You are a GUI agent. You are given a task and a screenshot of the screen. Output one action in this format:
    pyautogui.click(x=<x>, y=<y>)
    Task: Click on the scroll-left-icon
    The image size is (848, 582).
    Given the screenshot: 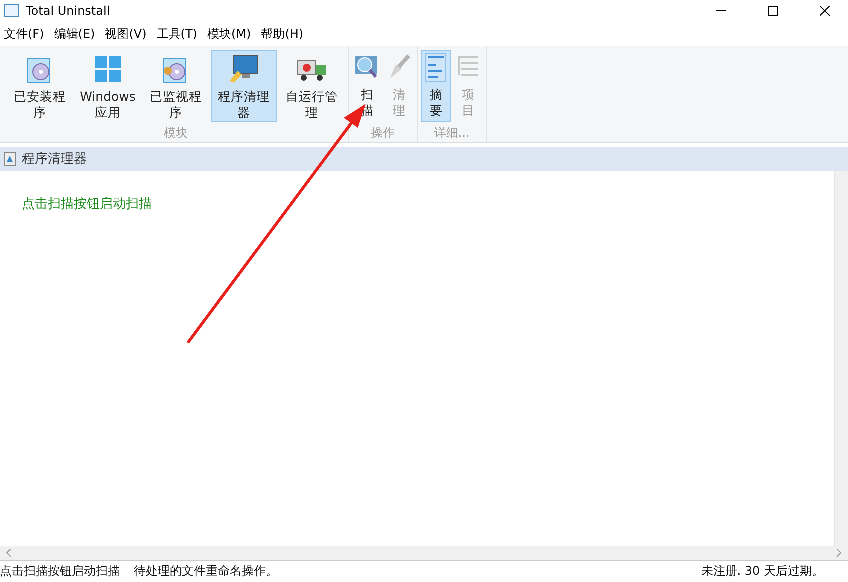 What is the action you would take?
    pyautogui.click(x=9, y=553)
    